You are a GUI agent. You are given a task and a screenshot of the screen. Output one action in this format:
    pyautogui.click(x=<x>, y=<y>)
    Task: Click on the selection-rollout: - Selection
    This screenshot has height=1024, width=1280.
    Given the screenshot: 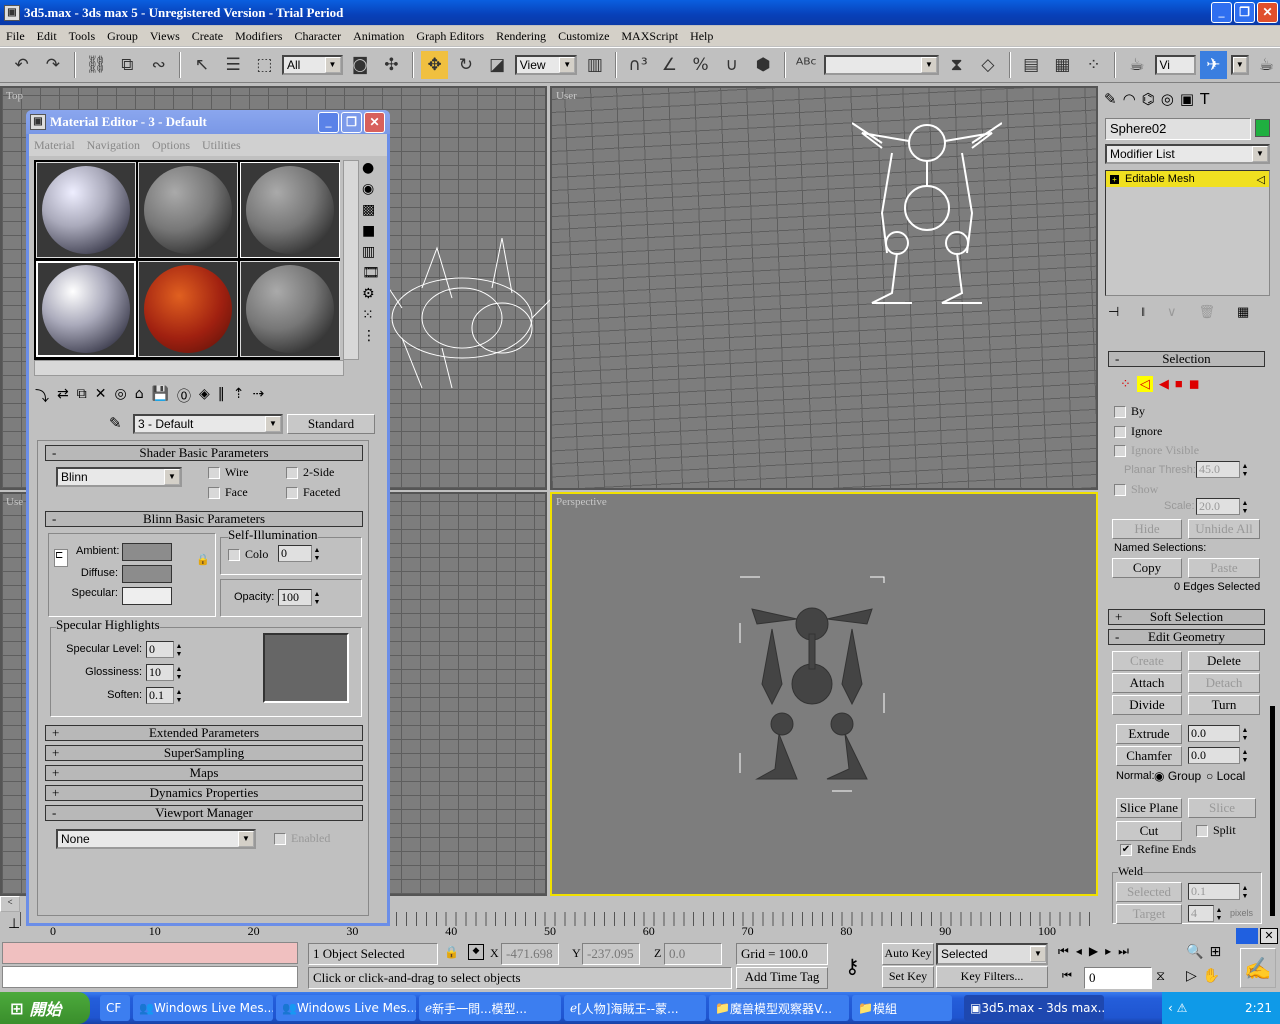 What is the action you would take?
    pyautogui.click(x=1186, y=359)
    